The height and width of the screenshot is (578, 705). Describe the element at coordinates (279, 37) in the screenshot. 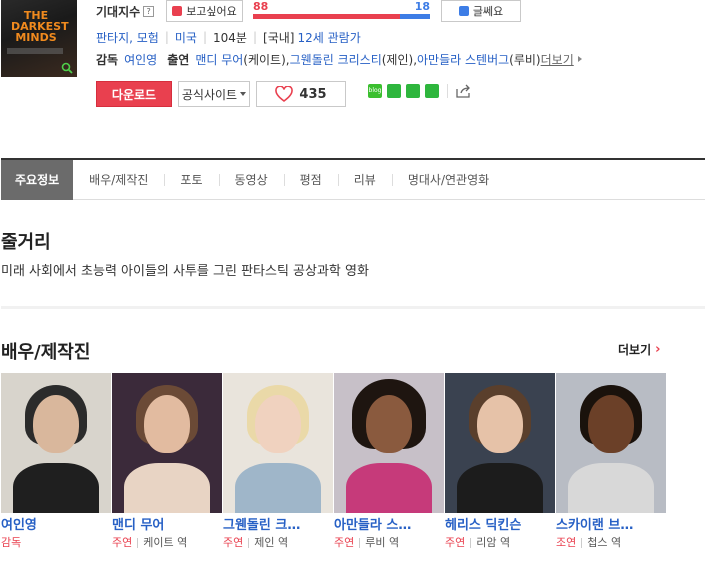

I see `rating-prefix: [국내]` at that location.